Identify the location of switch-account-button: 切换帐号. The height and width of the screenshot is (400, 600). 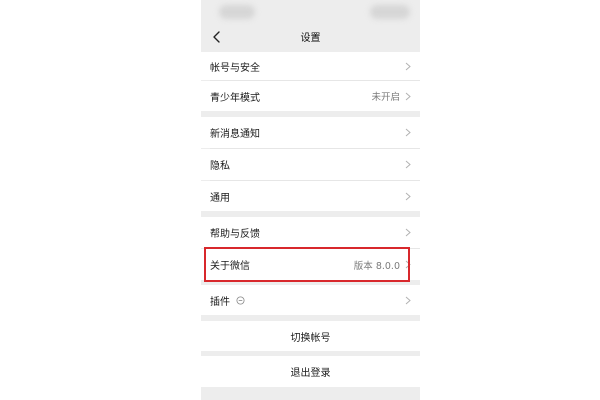
(310, 336).